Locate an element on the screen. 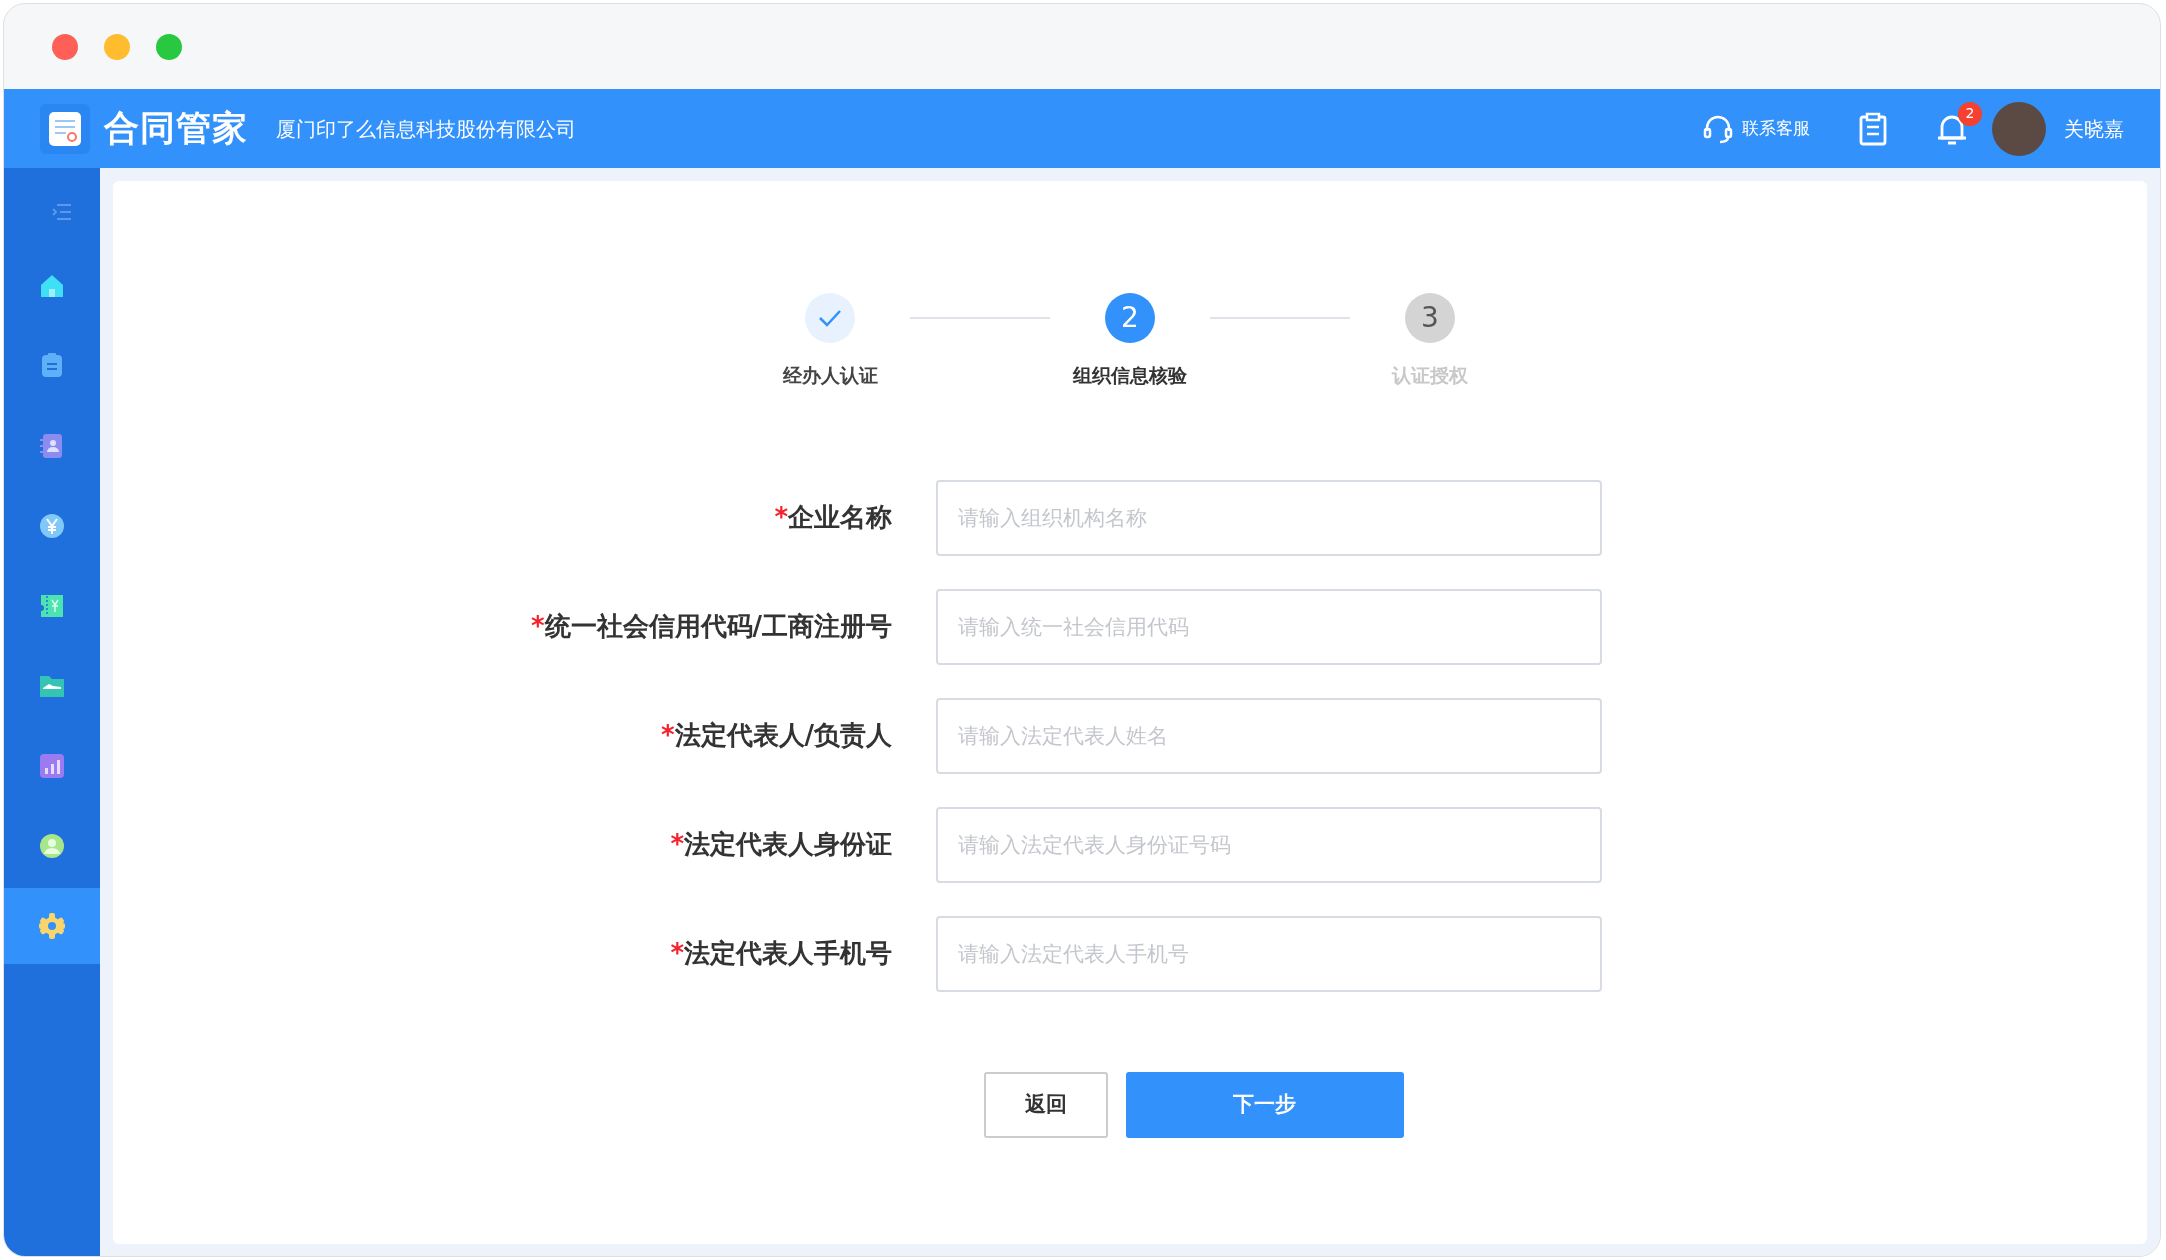 This screenshot has width=2166, height=1260. field-label: *企业名称 is located at coordinates (833, 517).